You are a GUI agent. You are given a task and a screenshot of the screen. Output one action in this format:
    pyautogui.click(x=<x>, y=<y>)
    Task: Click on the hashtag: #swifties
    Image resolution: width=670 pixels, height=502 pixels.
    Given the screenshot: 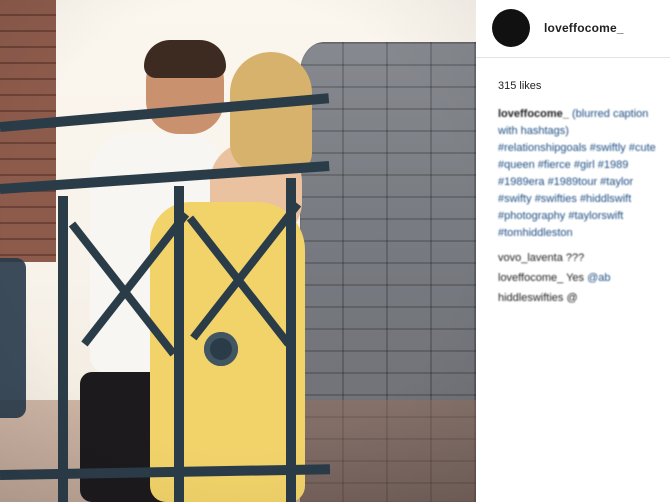 What is the action you would take?
    pyautogui.click(x=556, y=199)
    